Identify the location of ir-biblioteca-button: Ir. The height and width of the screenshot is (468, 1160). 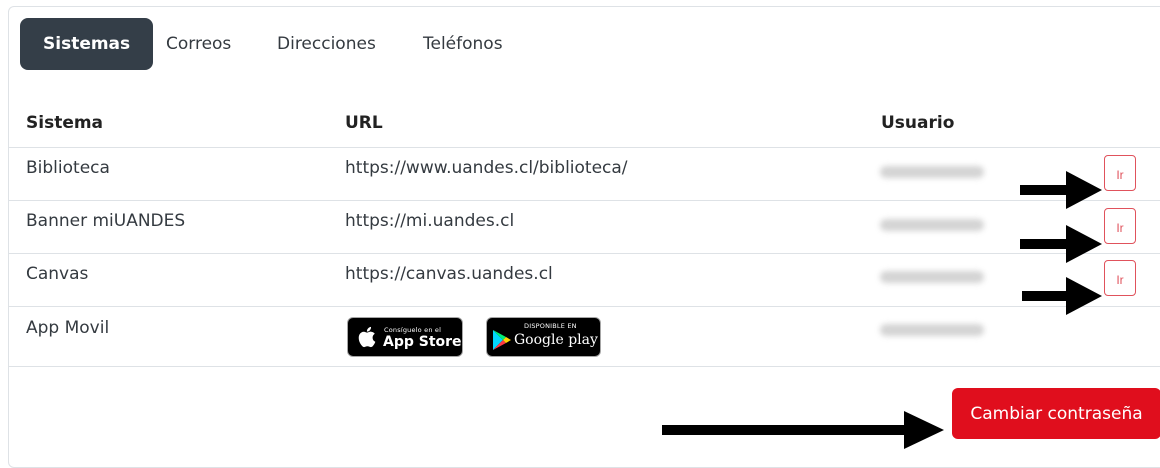
(1120, 173).